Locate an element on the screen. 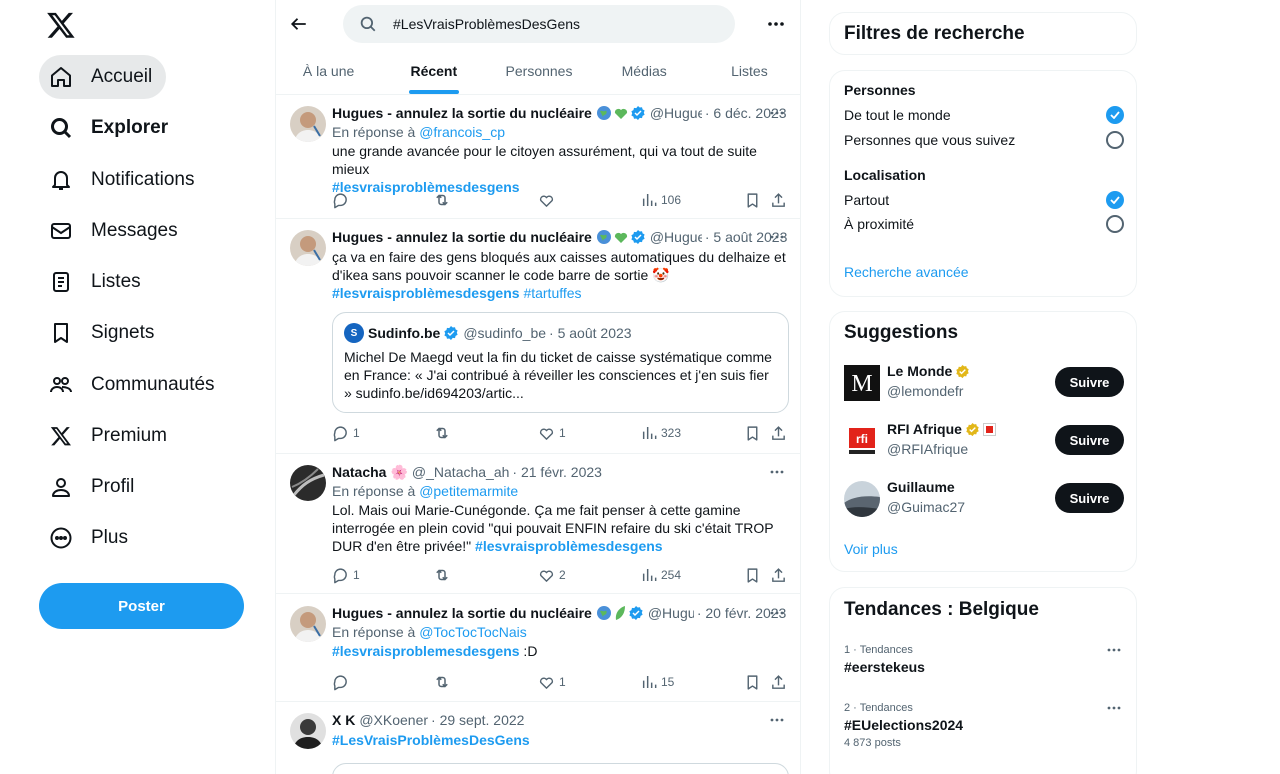  nav-messages: Messages is located at coordinates (115, 231).